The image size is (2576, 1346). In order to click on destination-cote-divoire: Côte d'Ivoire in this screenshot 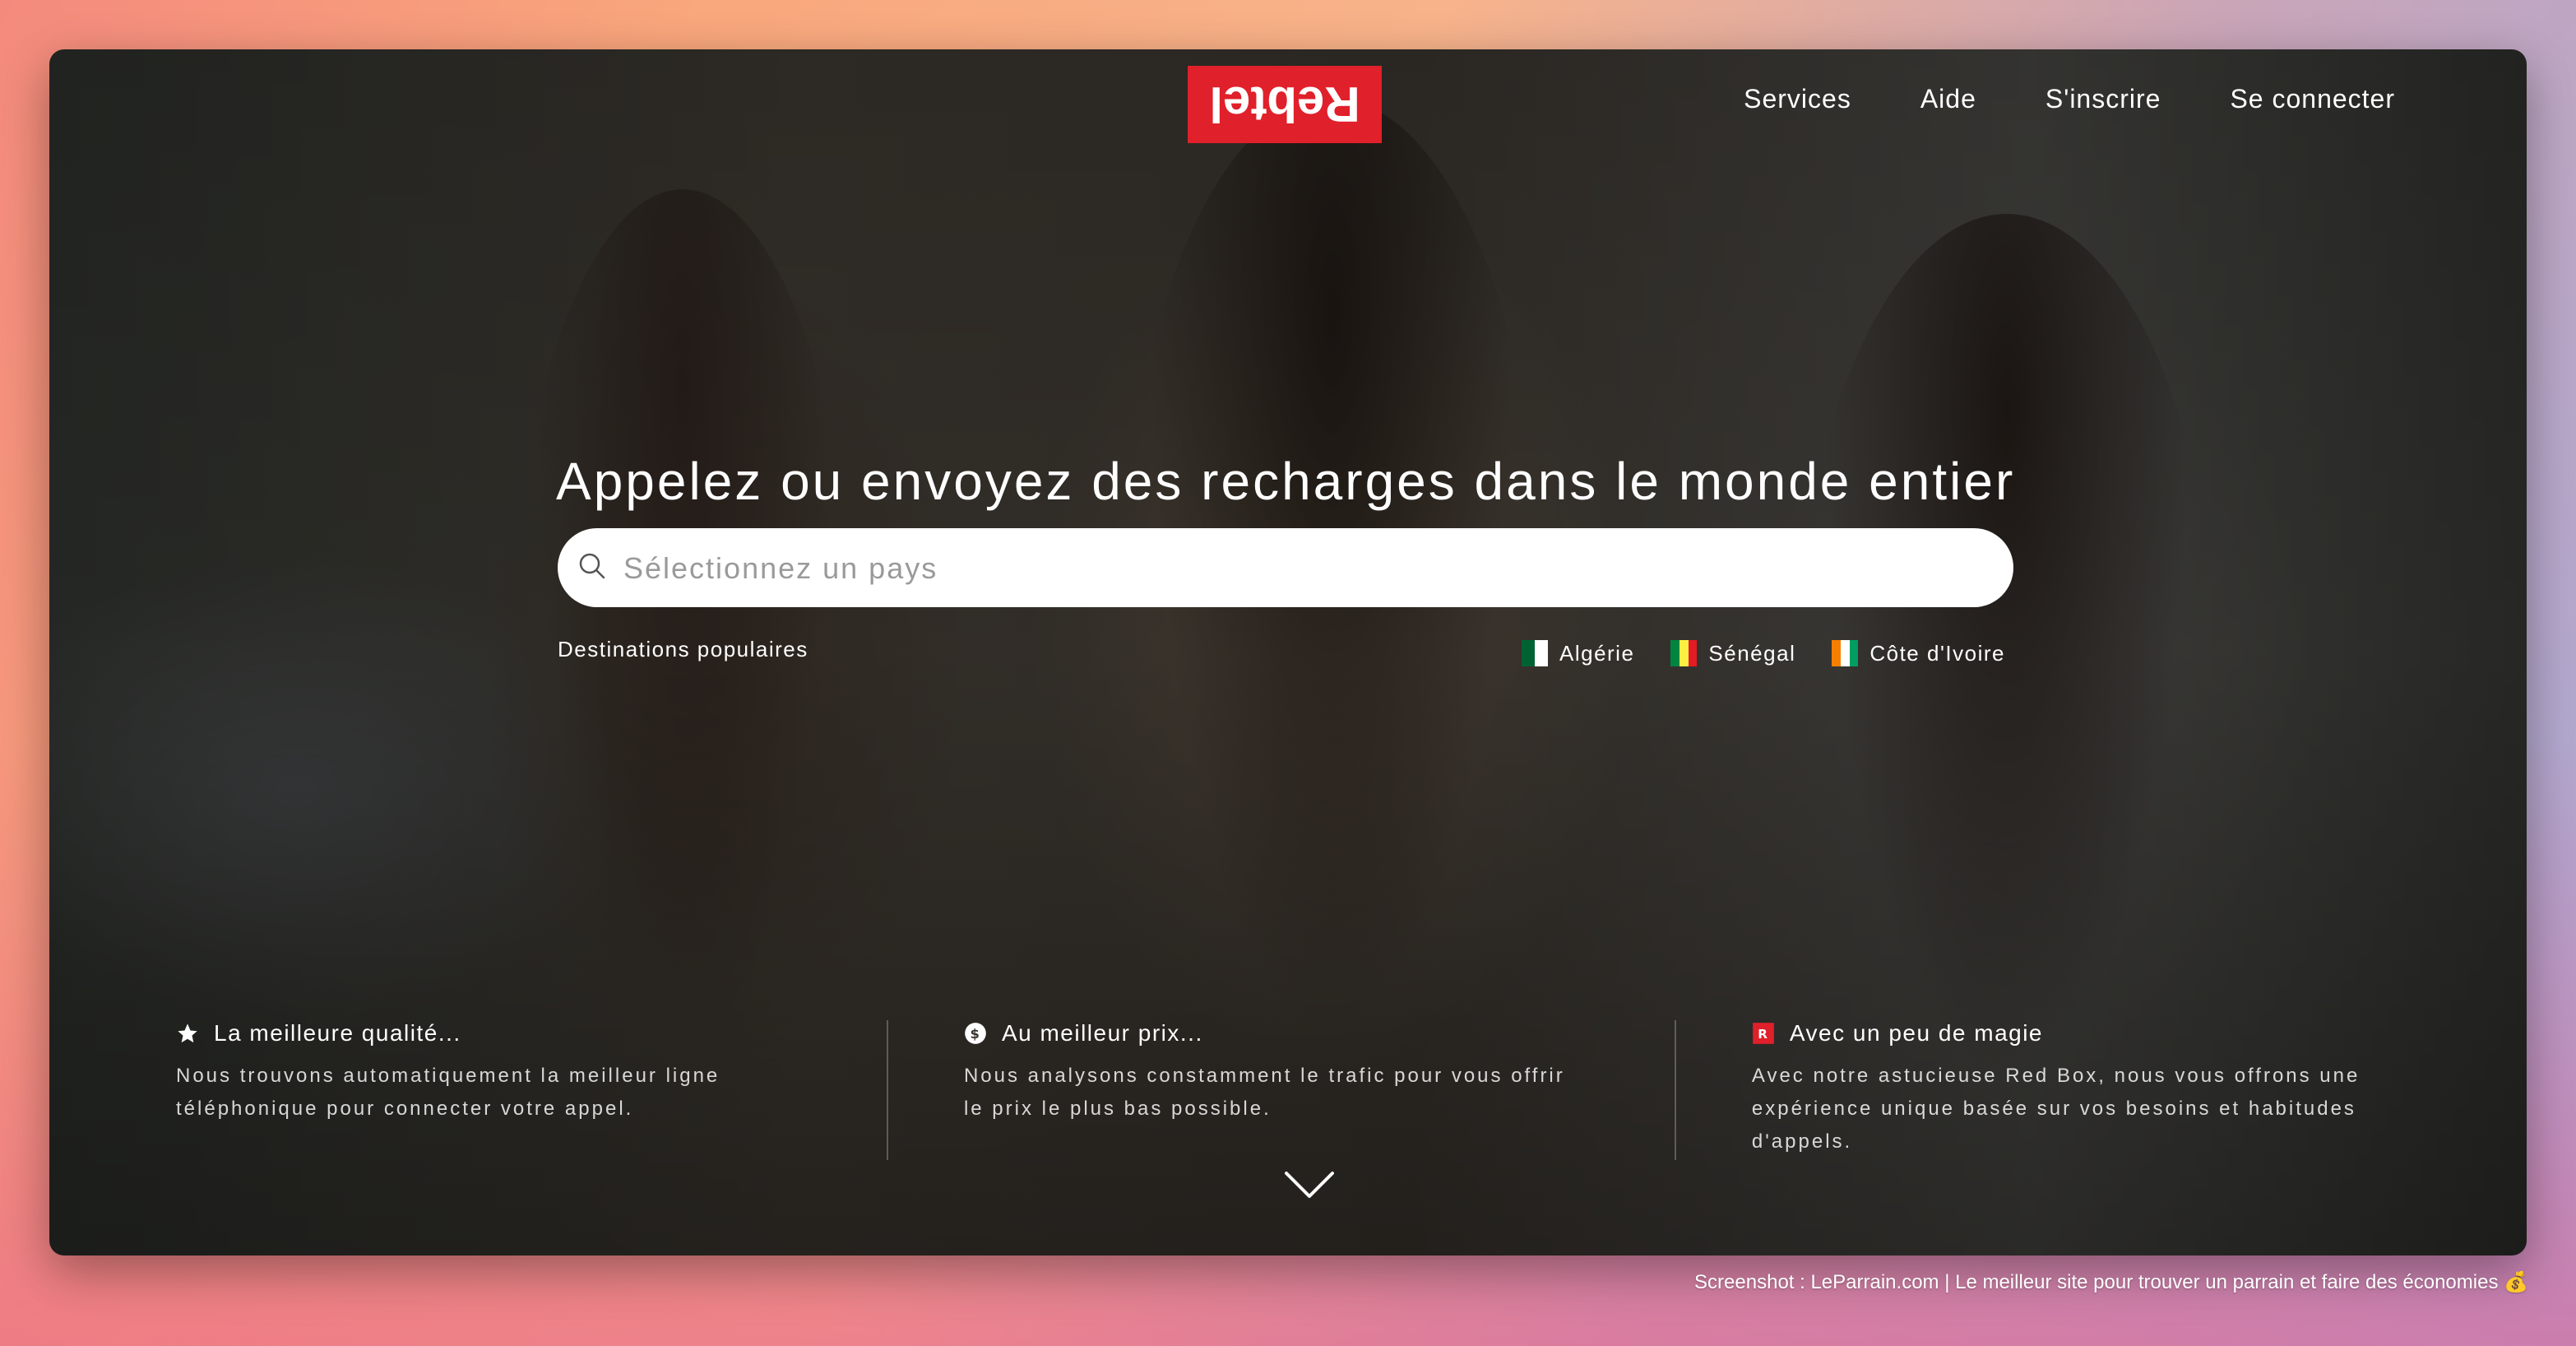, I will do `click(1918, 653)`.